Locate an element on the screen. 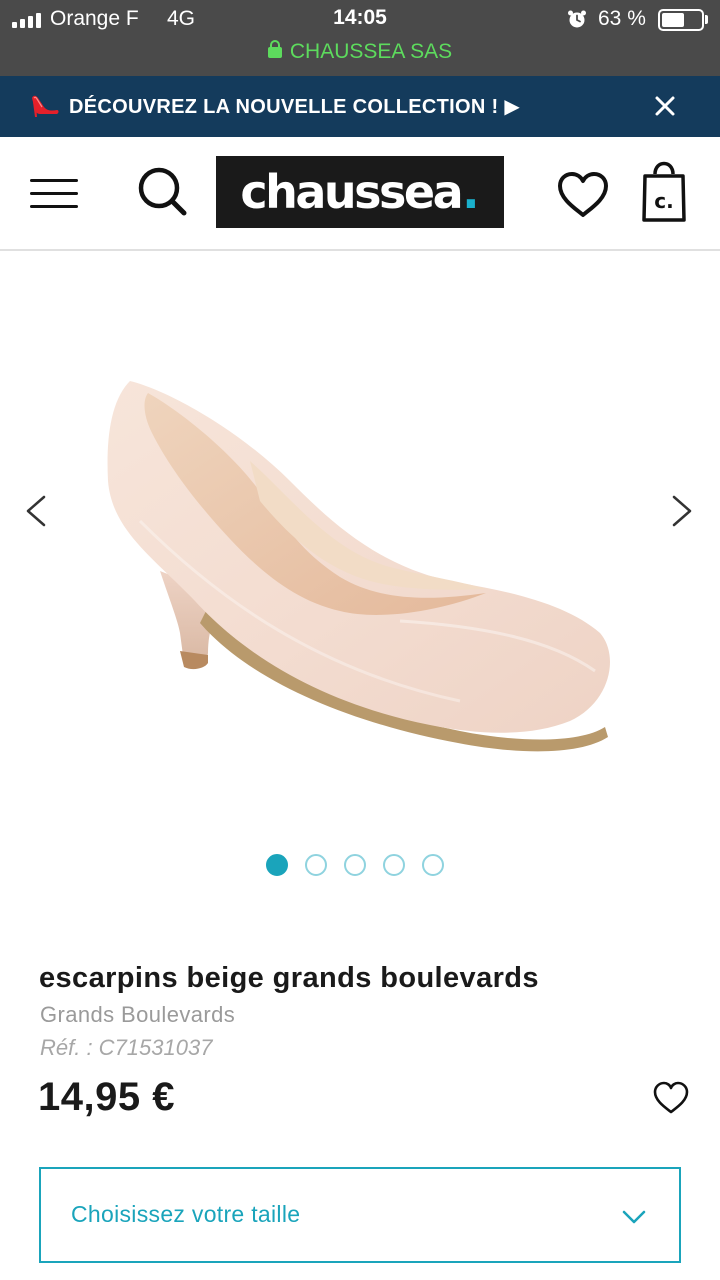 The width and height of the screenshot is (720, 1280). promo-banner: DÉCOUVREZ LA NOUVELLE COLLECTION ! ▶ is located at coordinates (360, 106).